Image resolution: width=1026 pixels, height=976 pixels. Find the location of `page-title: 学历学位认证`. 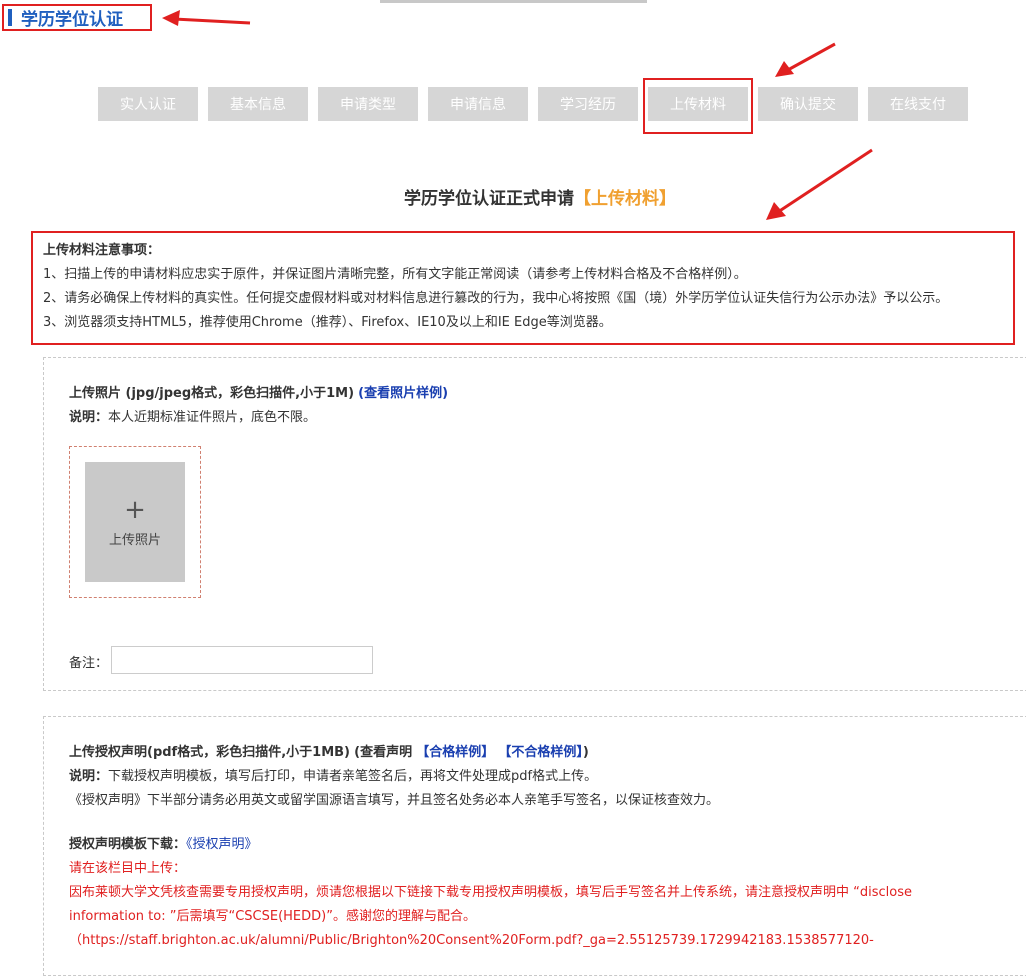

page-title: 学历学位认证 is located at coordinates (72, 20).